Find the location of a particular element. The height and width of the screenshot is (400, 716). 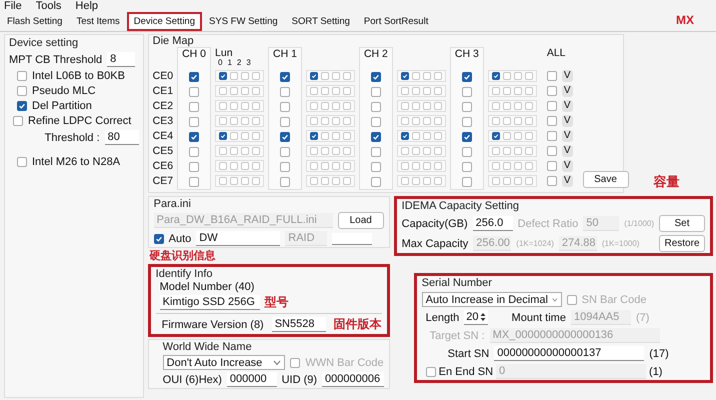

label: Target SN : is located at coordinates (457, 336).